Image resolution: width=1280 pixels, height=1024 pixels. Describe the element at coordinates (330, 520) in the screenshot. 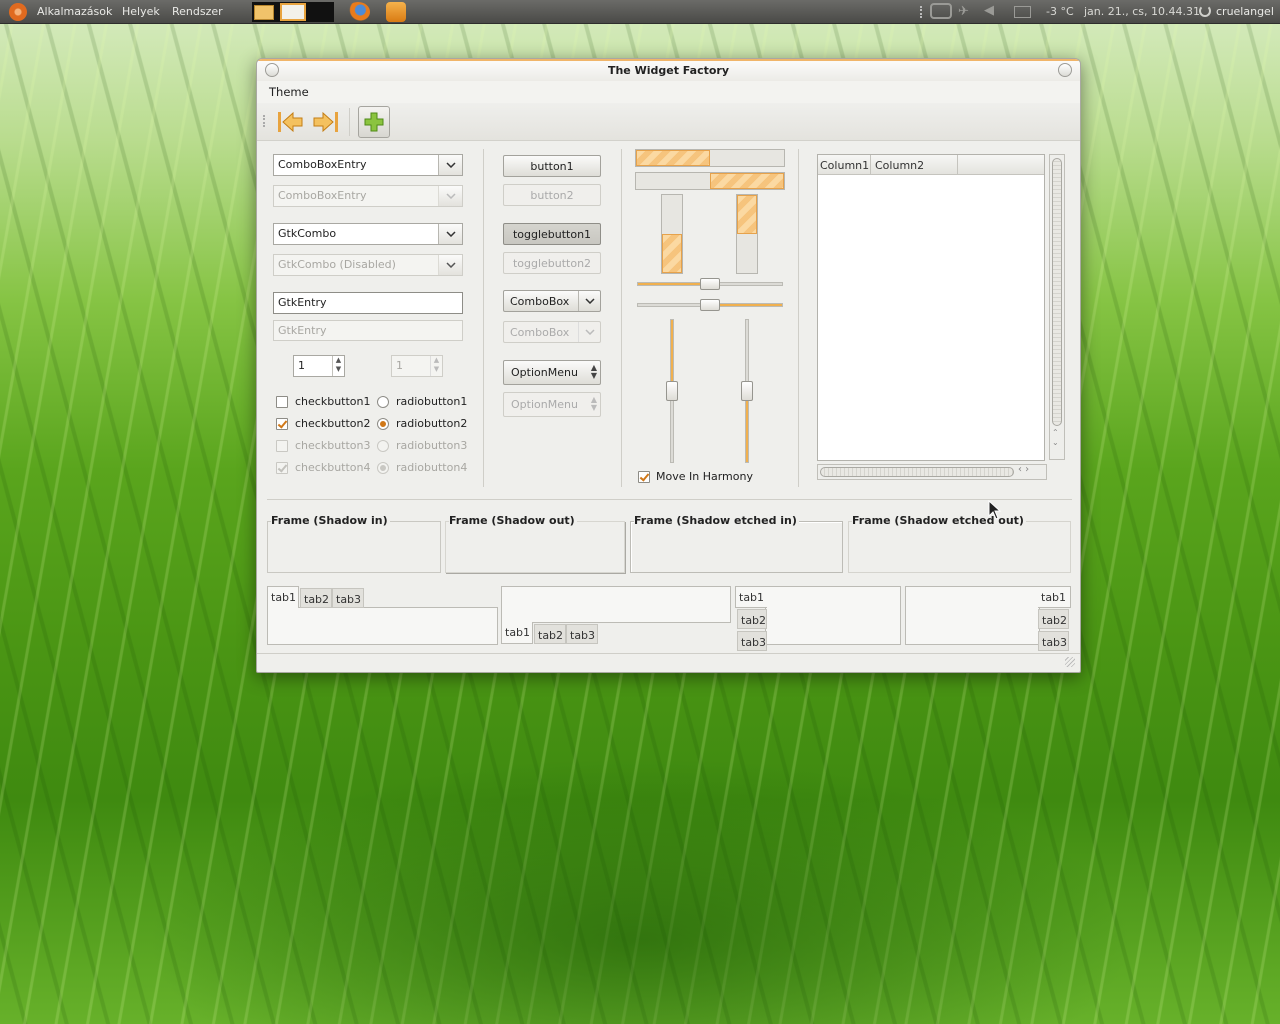

I see `frame-shadow-in-label: Frame (Shadow in)` at that location.